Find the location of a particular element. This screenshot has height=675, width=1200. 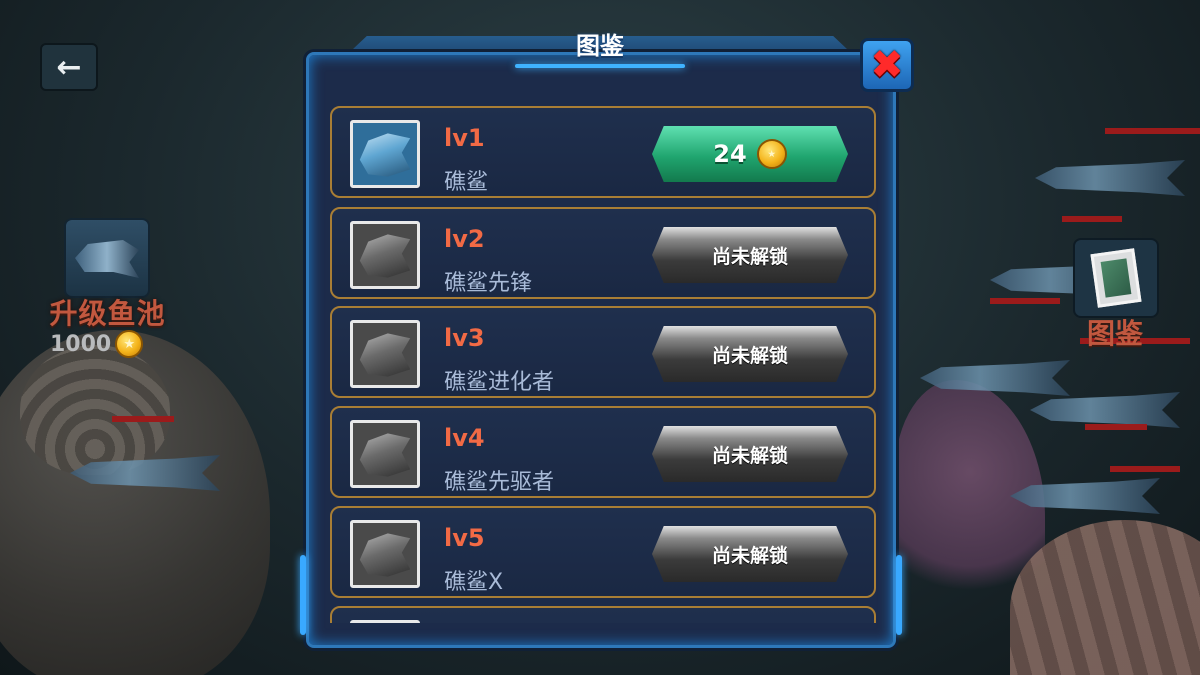

fish-level: lv4 is located at coordinates (464, 438).